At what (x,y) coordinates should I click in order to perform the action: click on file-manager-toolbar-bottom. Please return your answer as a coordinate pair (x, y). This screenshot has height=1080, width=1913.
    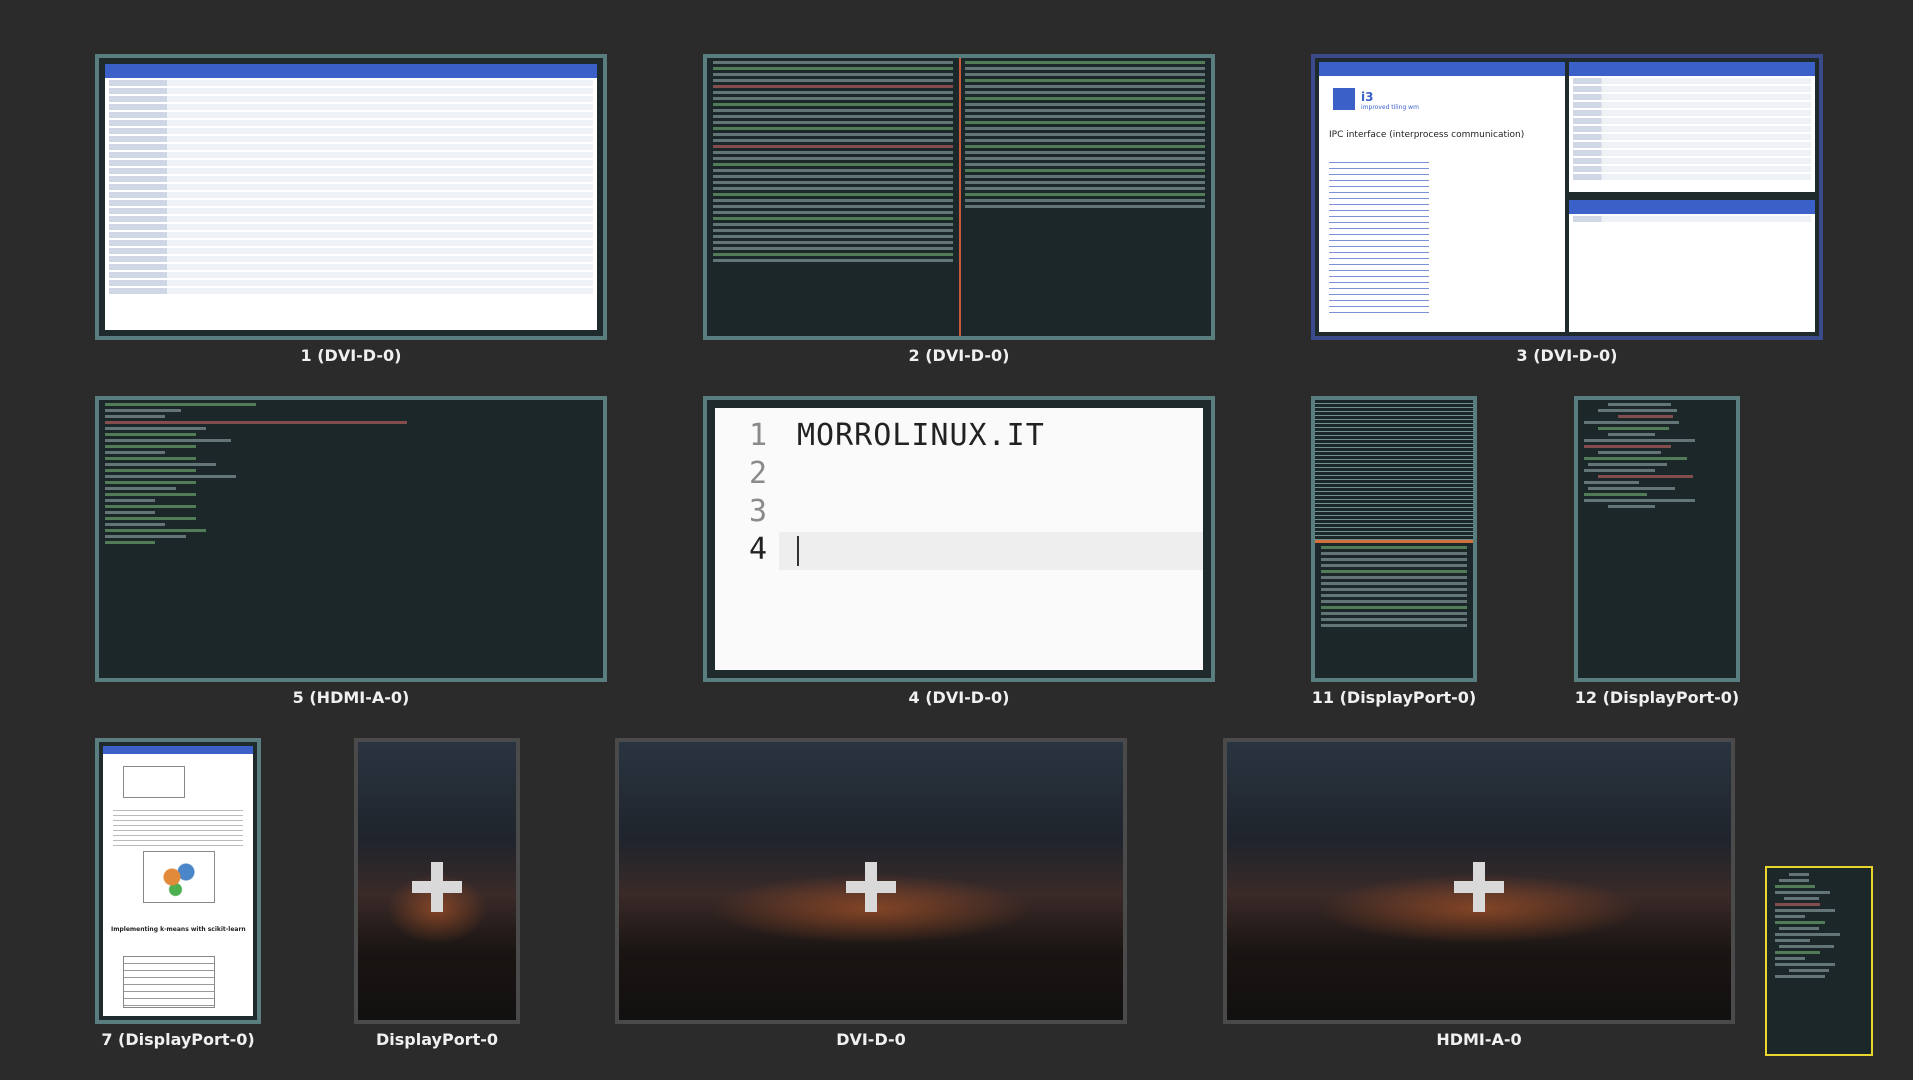
    Looking at the image, I should click on (1692, 207).